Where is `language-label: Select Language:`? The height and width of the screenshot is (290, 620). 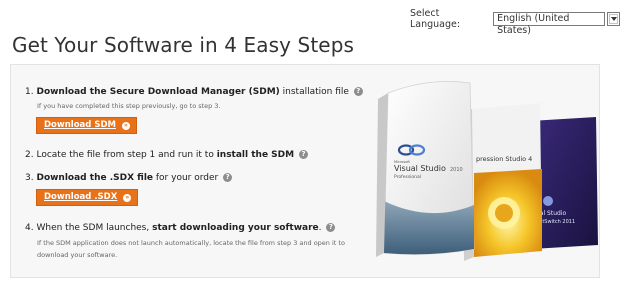
language-label: Select Language: is located at coordinates (435, 19).